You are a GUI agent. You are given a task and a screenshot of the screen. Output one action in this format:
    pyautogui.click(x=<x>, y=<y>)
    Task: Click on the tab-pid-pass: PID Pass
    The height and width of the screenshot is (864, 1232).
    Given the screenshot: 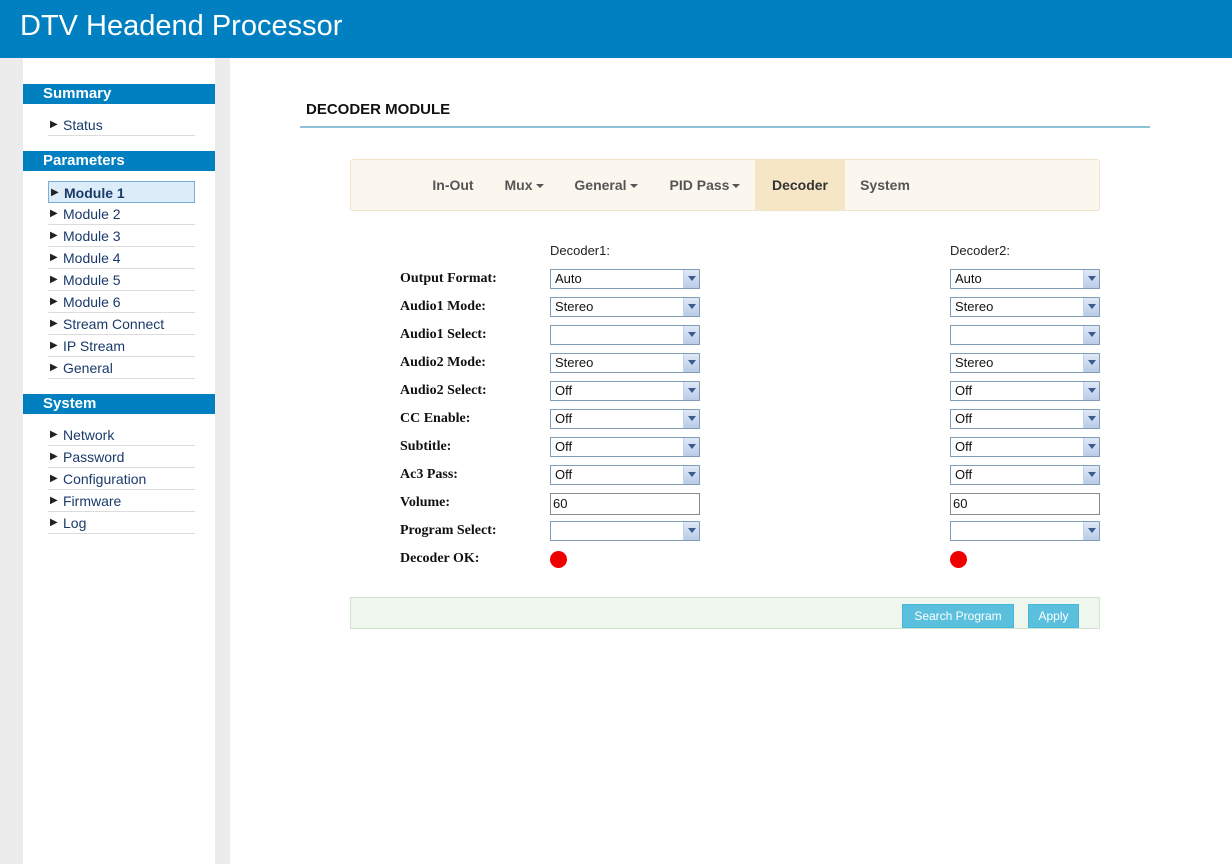 What is the action you would take?
    pyautogui.click(x=705, y=185)
    